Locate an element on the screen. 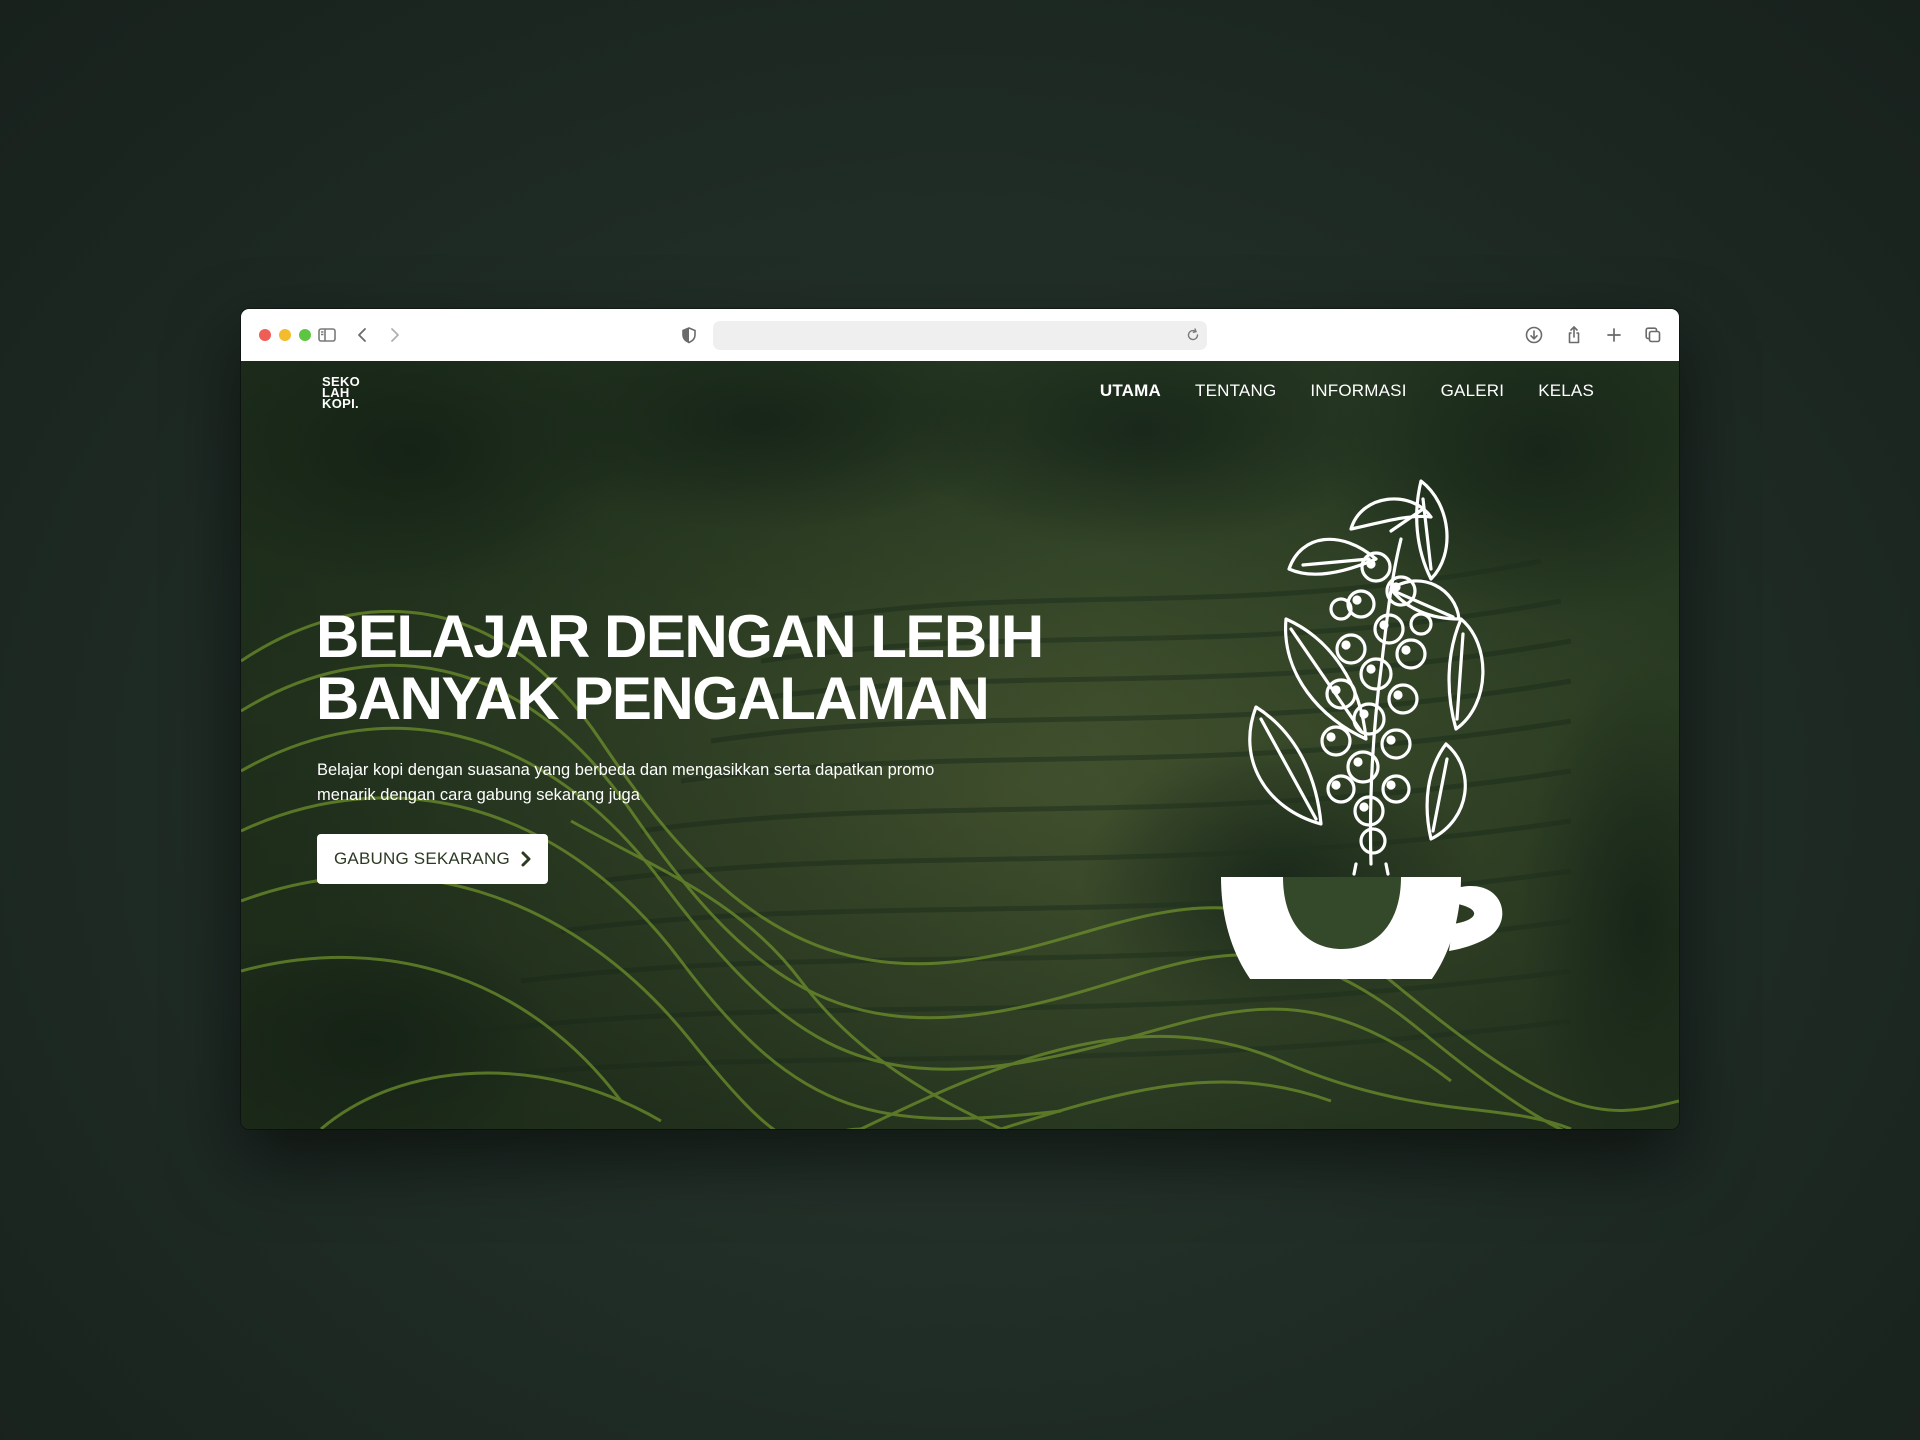 Image resolution: width=1920 pixels, height=1440 pixels. download-icon is located at coordinates (1534, 335).